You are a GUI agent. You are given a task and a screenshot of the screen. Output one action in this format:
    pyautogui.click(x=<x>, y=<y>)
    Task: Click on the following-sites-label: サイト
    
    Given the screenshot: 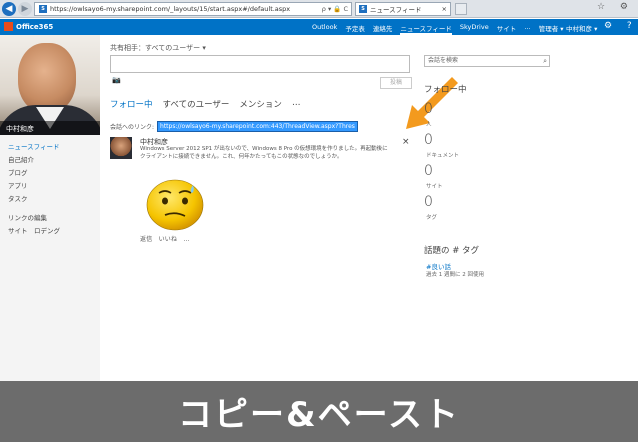 What is the action you would take?
    pyautogui.click(x=434, y=187)
    